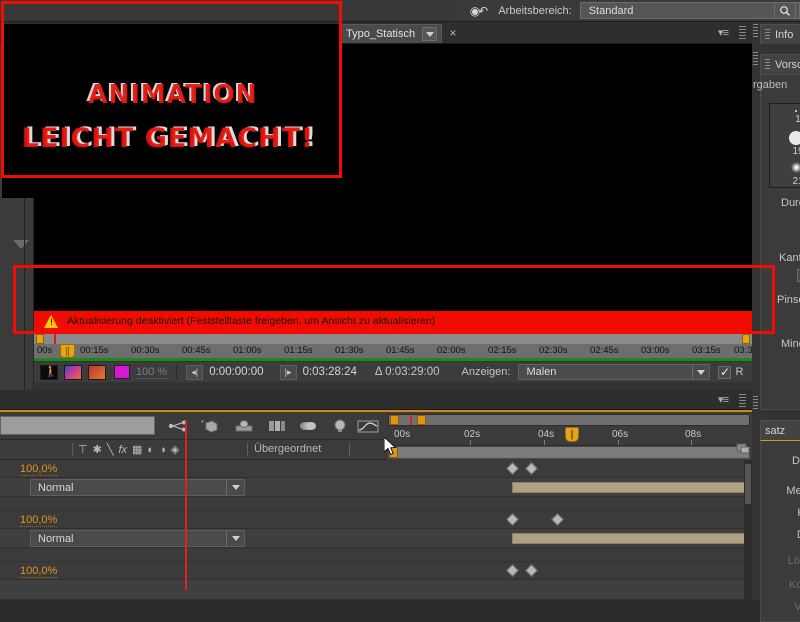  Describe the element at coordinates (21, 244) in the screenshot. I see `collapse-triangle-icon` at that location.